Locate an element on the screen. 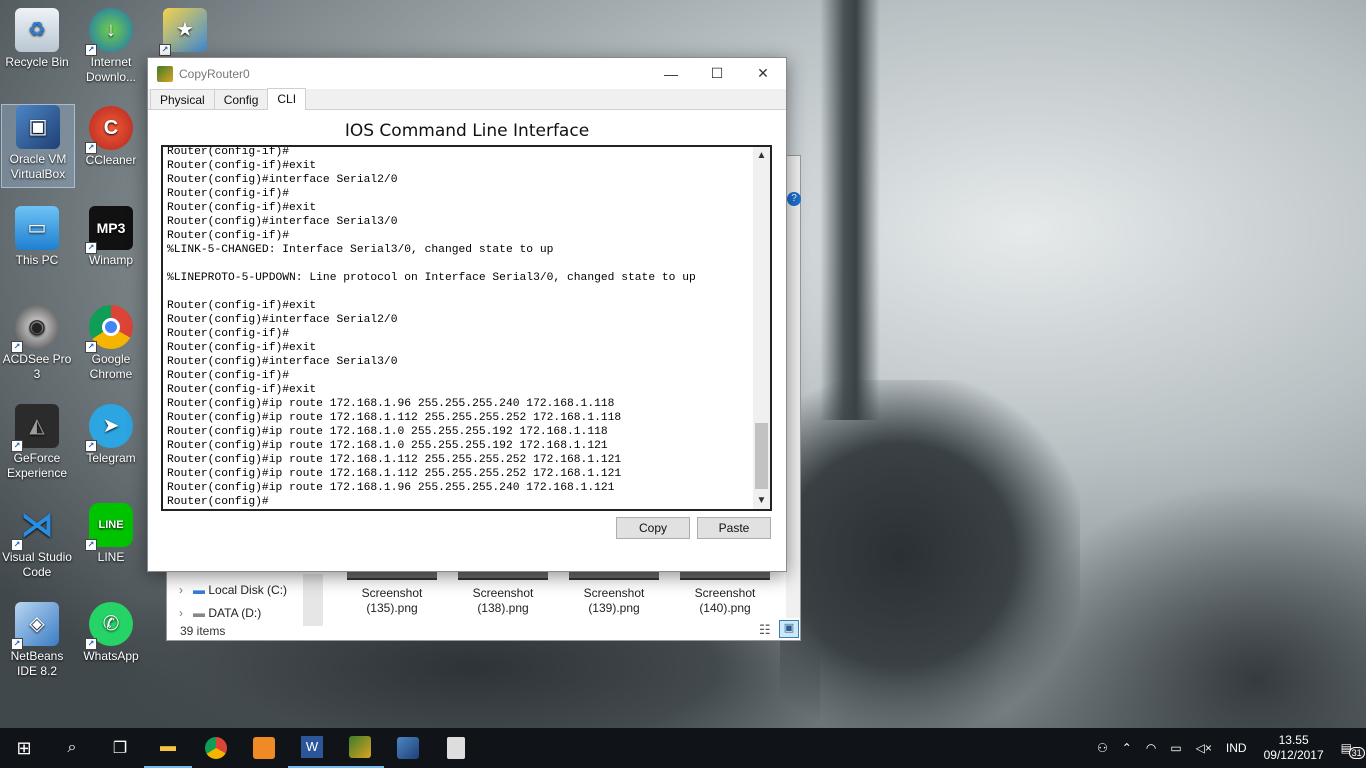 This screenshot has width=1366, height=768. terminal-line: Router(config)# is located at coordinates (218, 502).